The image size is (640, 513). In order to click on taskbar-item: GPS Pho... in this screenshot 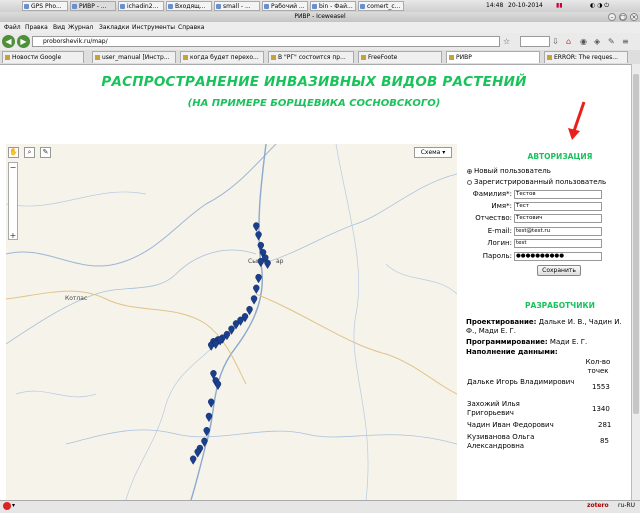, I will do `click(45, 6)`.